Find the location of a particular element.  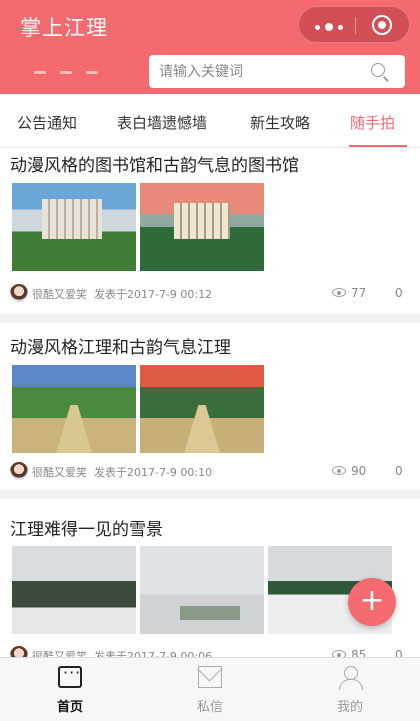

search-box is located at coordinates (277, 71).